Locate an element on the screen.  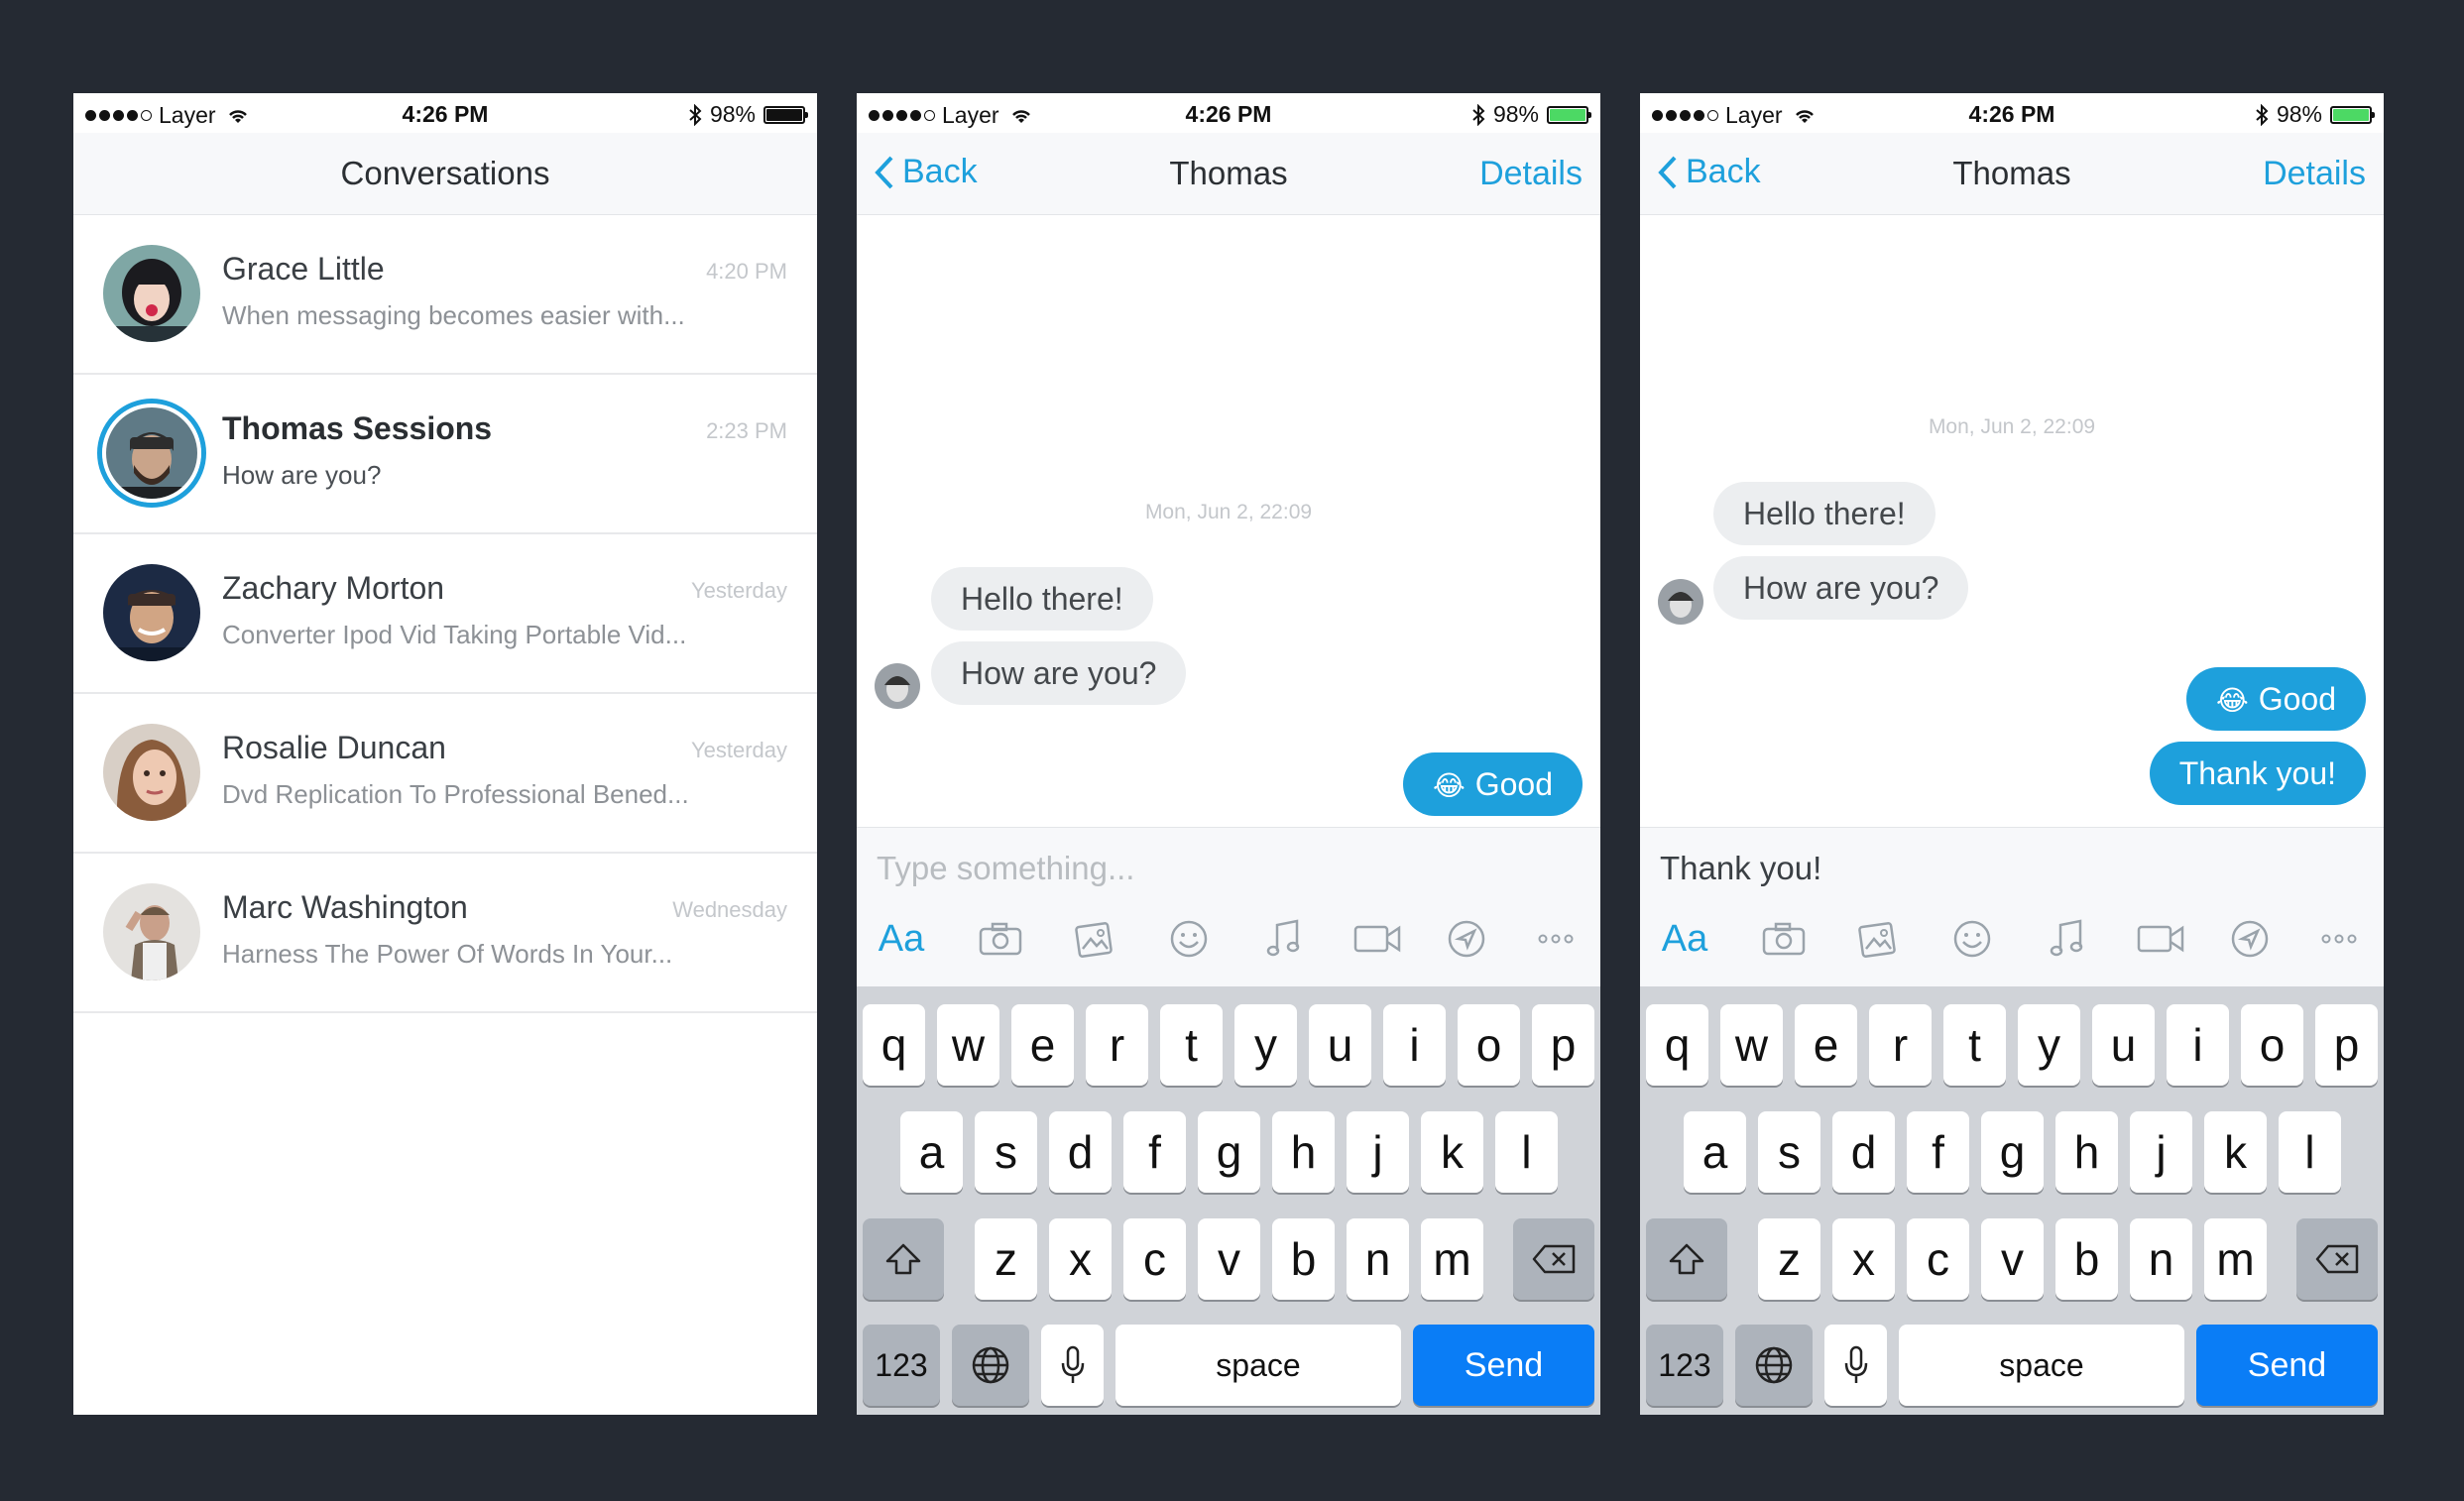
microphone-icon is located at coordinates (1855, 1364).